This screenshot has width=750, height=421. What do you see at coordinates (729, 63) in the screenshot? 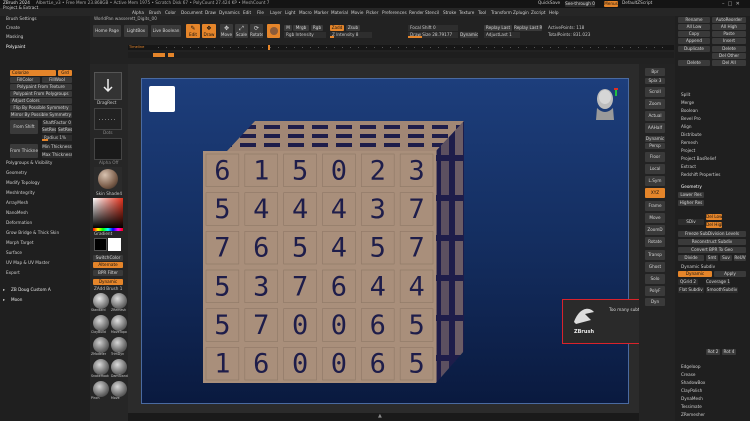
I see `del-all-button: Del All` at bounding box center [729, 63].